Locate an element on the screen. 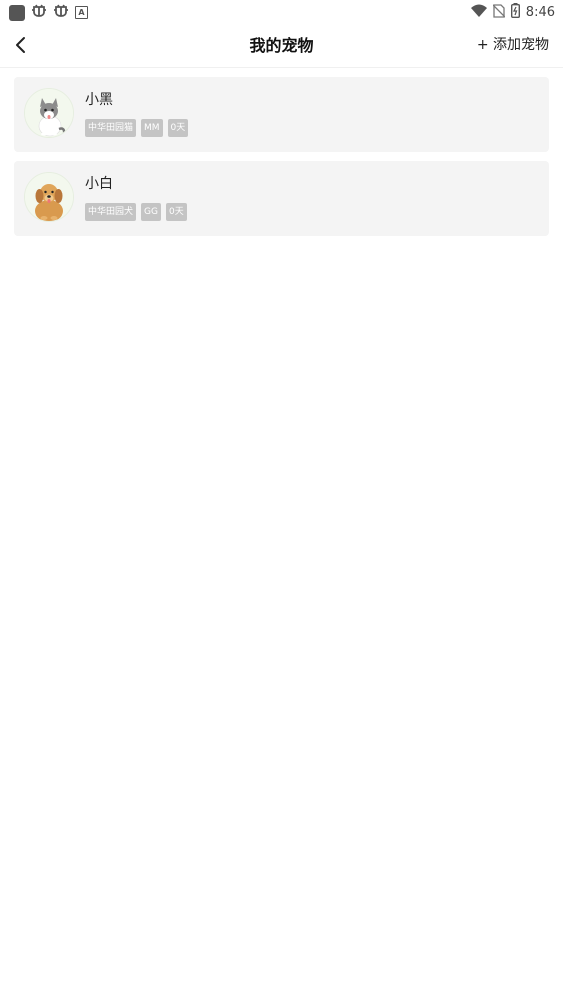 The image size is (563, 1000). status-bar: A 8:46 is located at coordinates (281, 12).